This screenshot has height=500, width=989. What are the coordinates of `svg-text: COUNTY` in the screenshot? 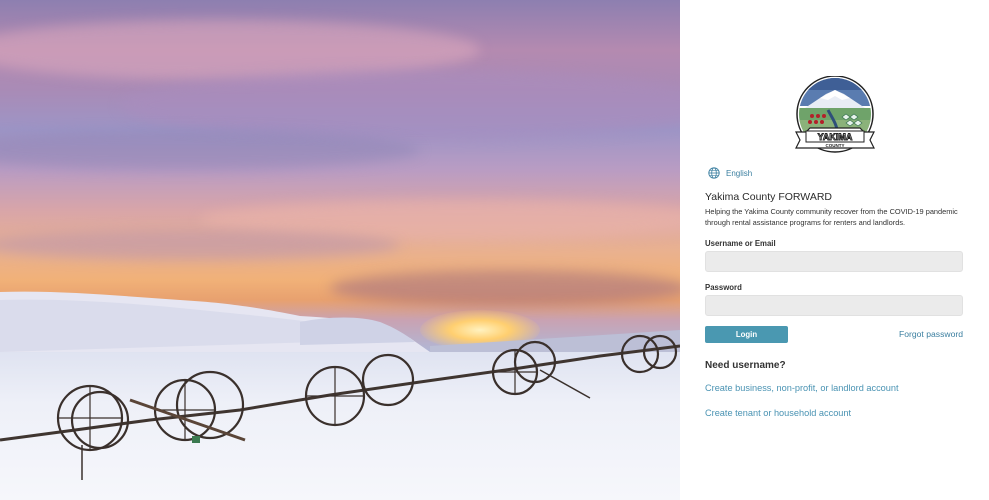 It's located at (835, 145).